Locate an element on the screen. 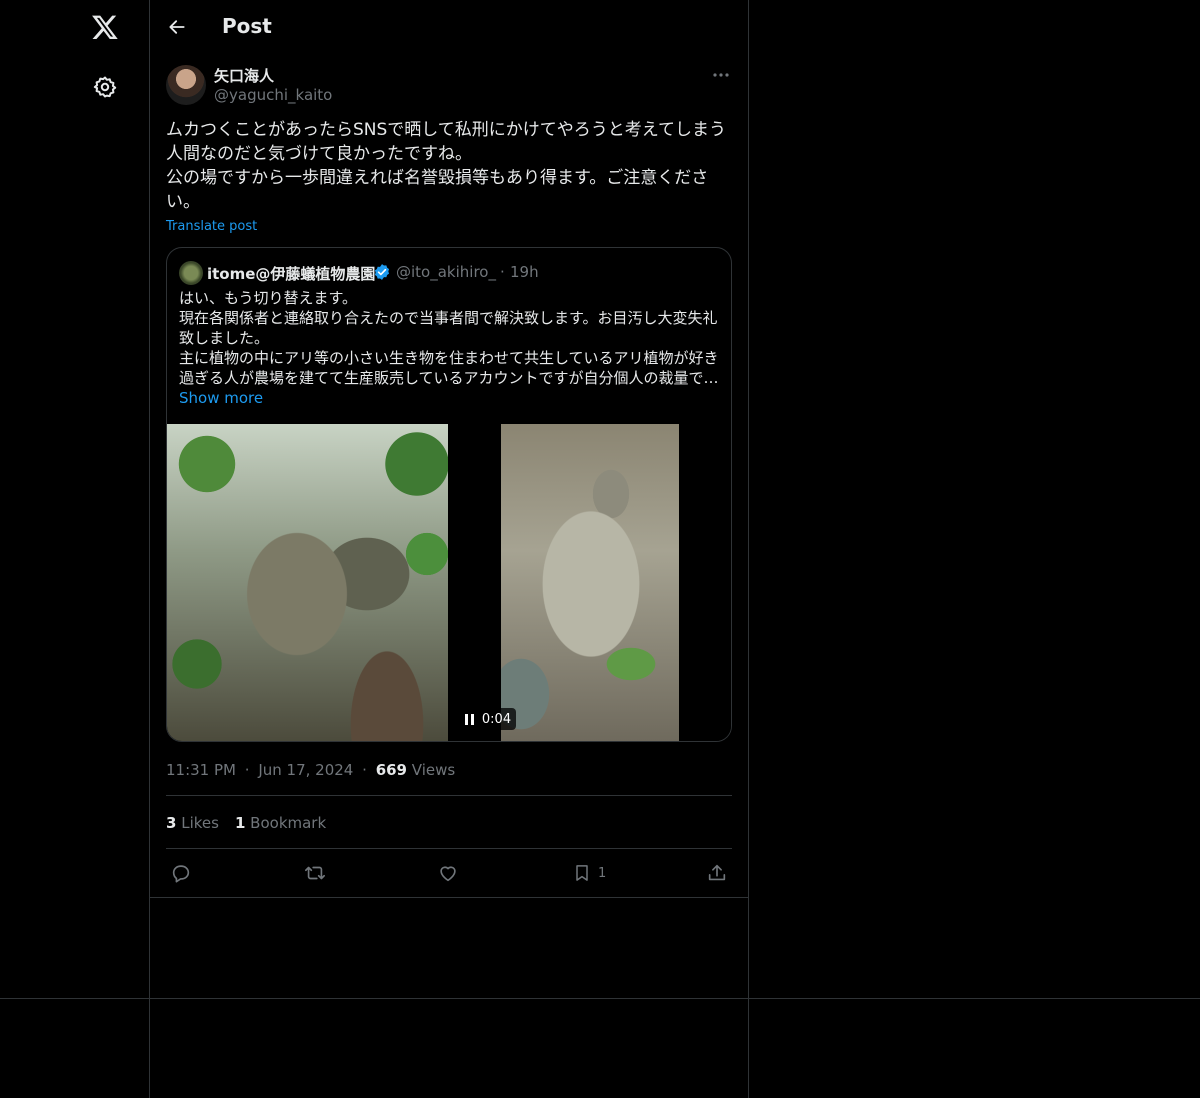  video-frame-left is located at coordinates (307, 582).